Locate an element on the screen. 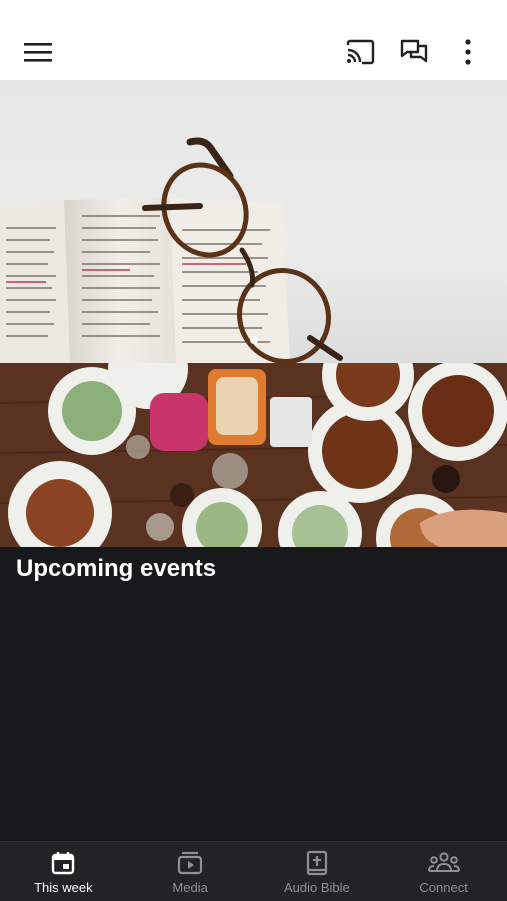 This screenshot has width=507, height=901. cast-icon is located at coordinates (360, 52).